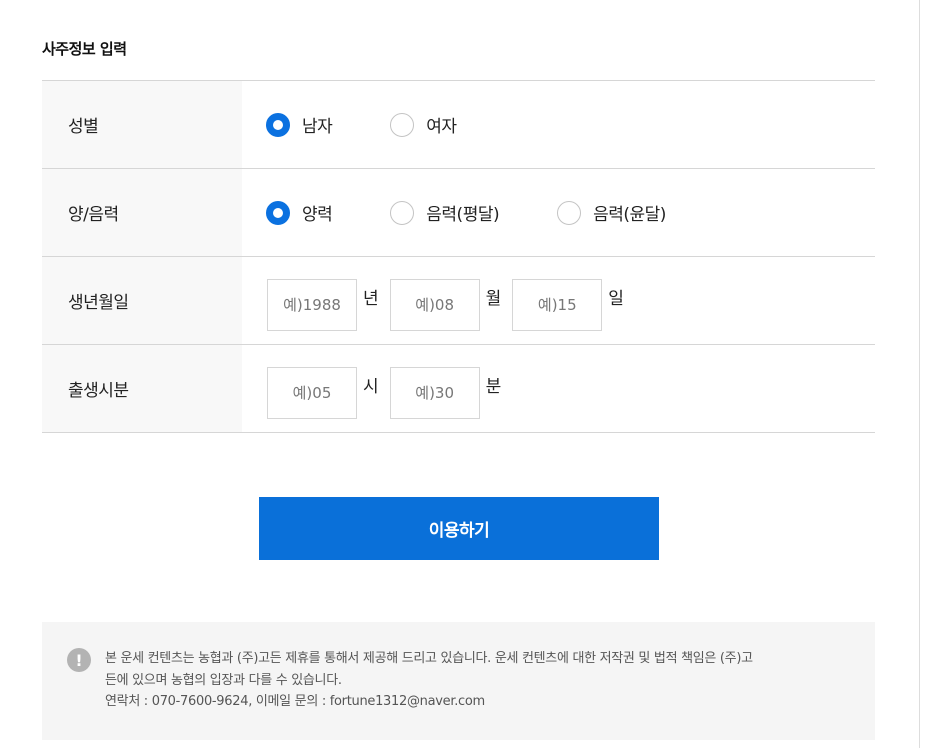  I want to click on birth-minute-input, so click(434, 392).